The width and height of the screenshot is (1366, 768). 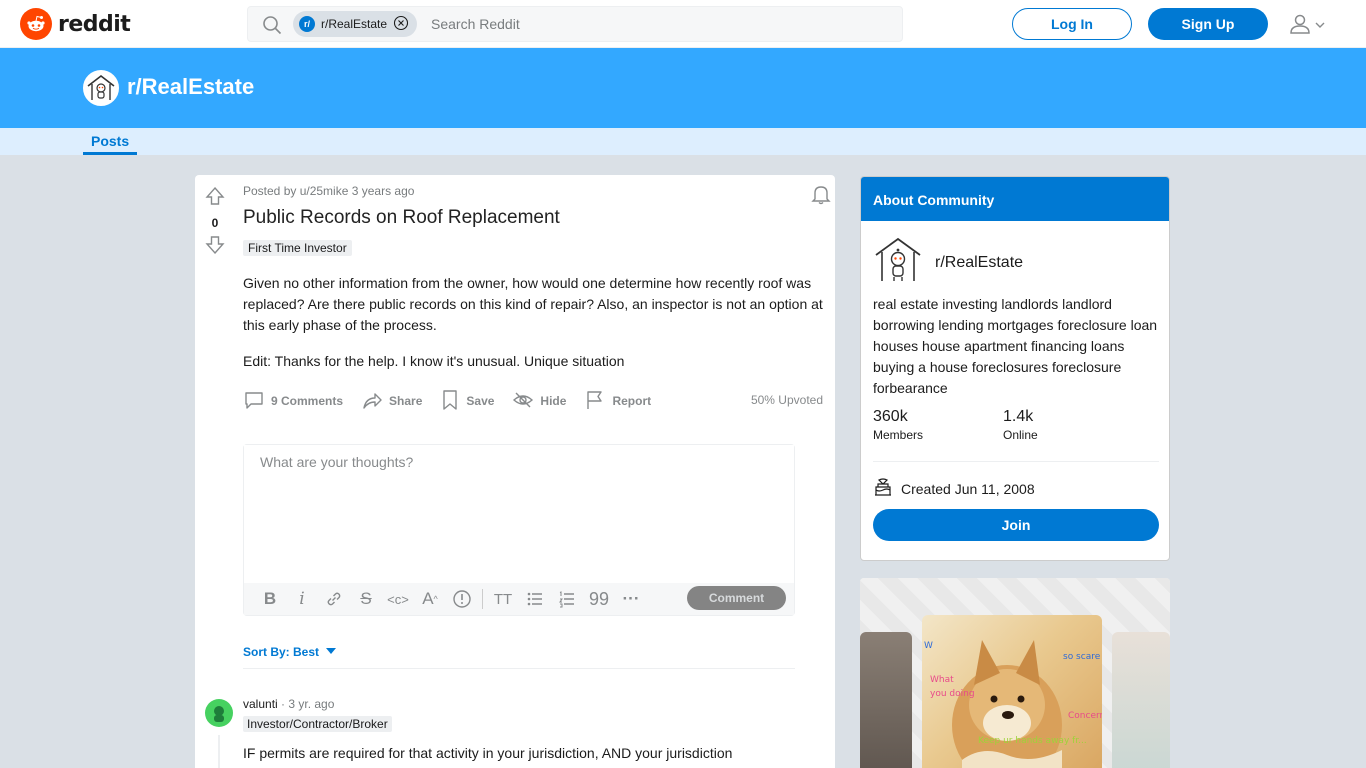 I want to click on about-subreddit: r/RealEstate, so click(x=948, y=262).